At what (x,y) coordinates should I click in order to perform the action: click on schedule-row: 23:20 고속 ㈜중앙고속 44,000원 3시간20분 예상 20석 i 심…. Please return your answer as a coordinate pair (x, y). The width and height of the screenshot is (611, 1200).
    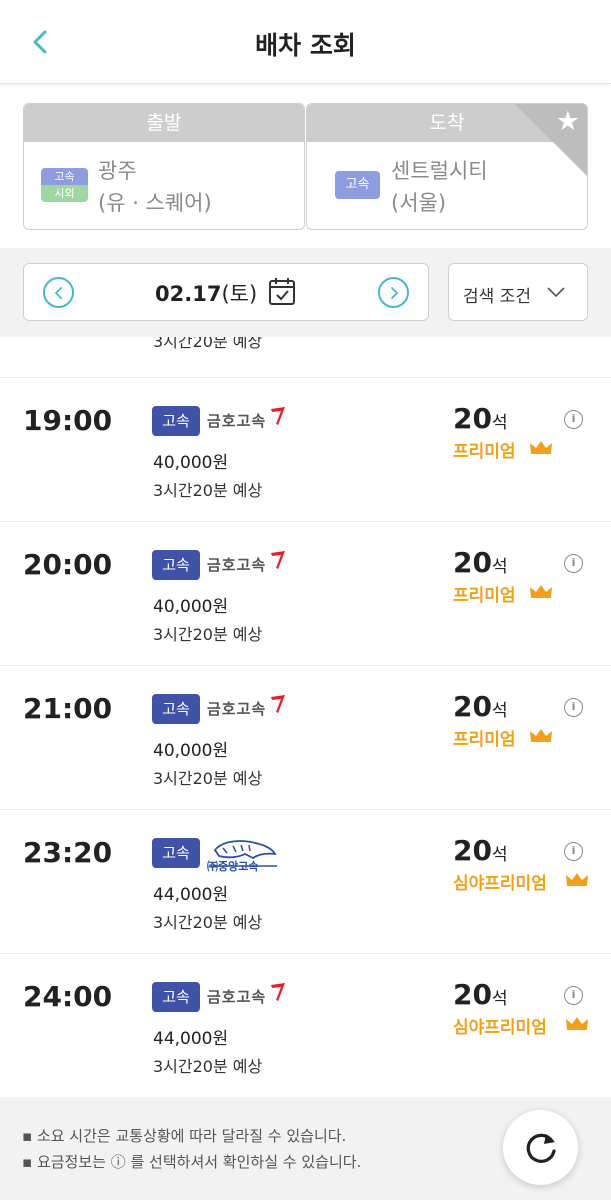
    Looking at the image, I should click on (305, 881).